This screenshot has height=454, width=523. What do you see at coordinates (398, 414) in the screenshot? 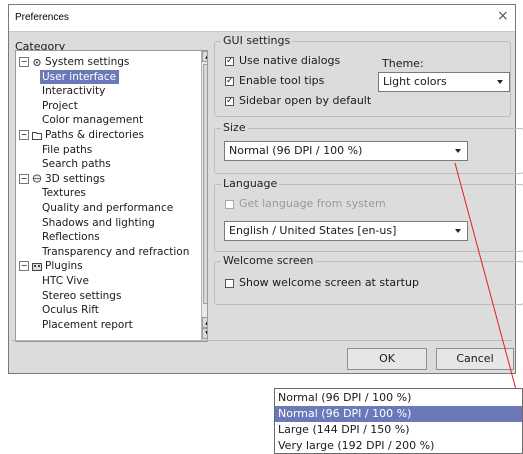
I see `size-option-normal: Normal (96 DPI / 100 %)` at bounding box center [398, 414].